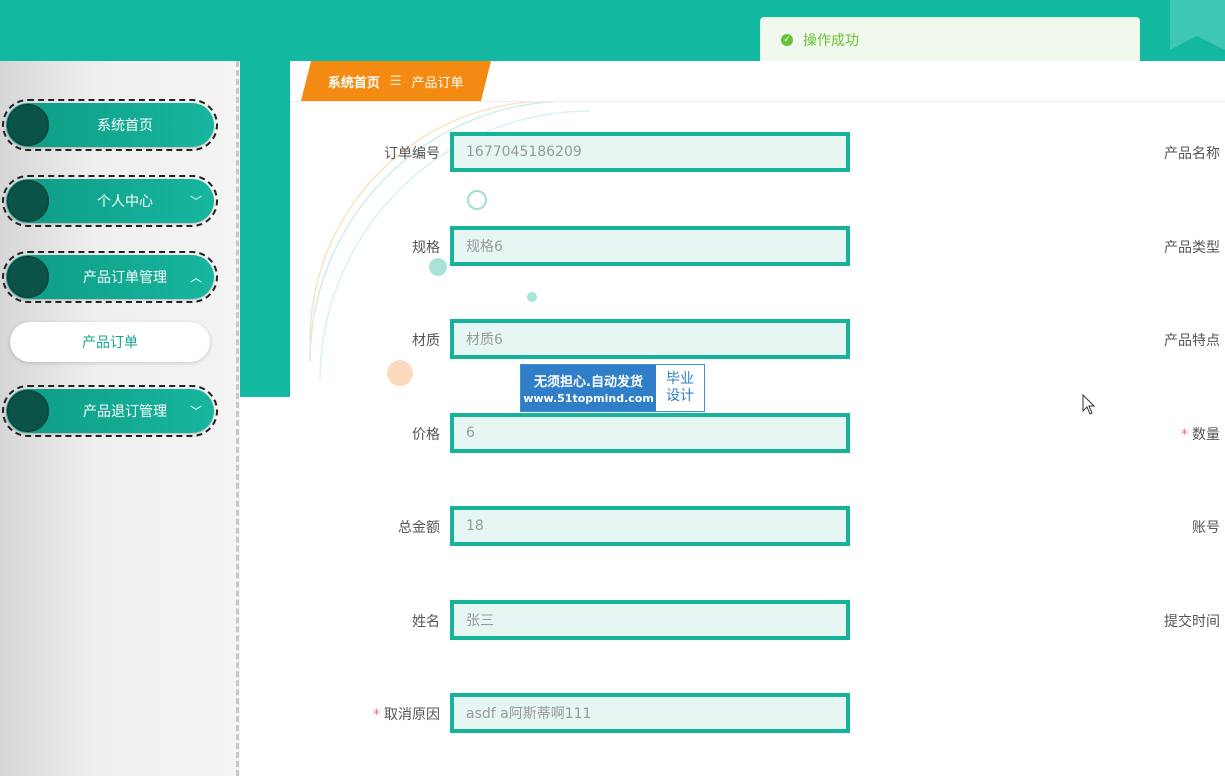 The width and height of the screenshot is (1225, 776). What do you see at coordinates (680, 396) in the screenshot?
I see `watermark-side-line2: 设计` at bounding box center [680, 396].